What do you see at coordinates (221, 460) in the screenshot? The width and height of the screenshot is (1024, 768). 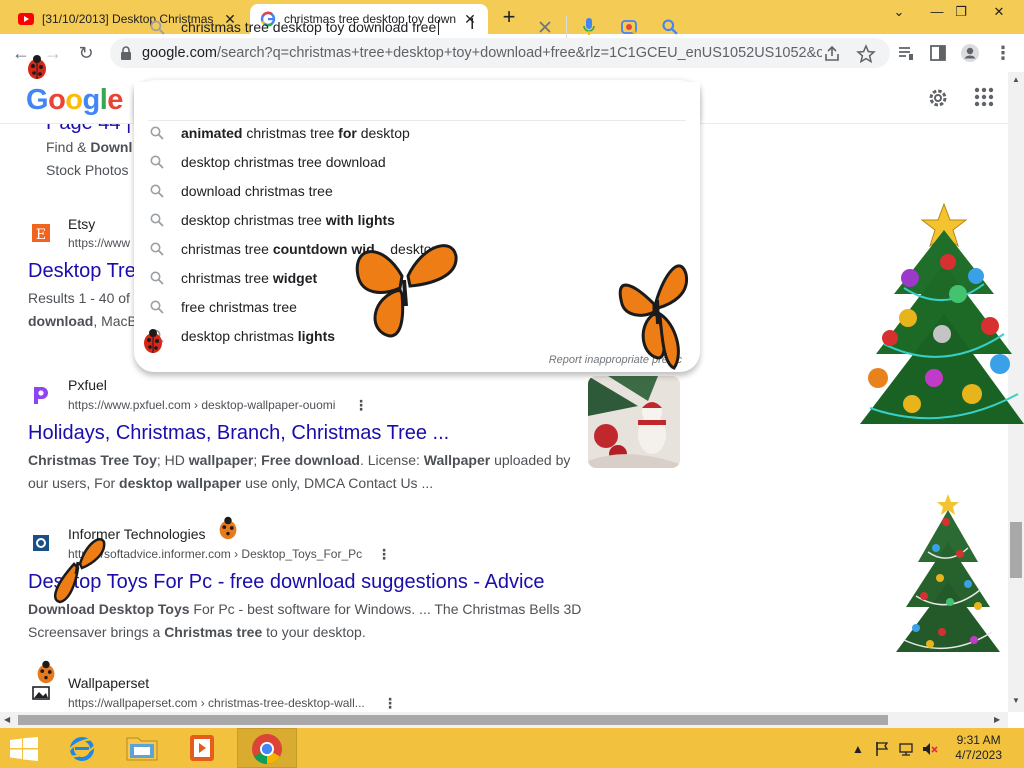 I see `snippet-bold: wallpaper` at bounding box center [221, 460].